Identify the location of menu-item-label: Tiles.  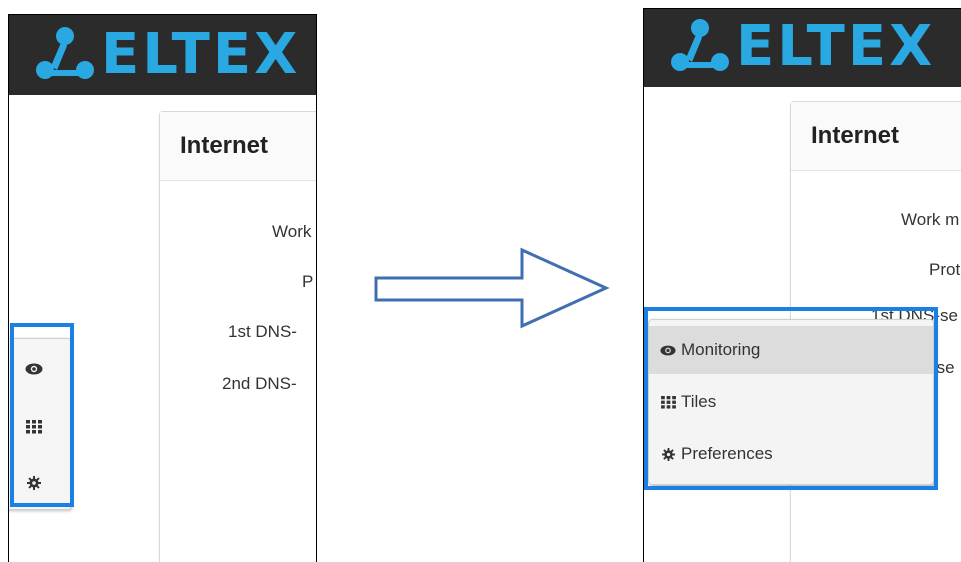
(699, 401).